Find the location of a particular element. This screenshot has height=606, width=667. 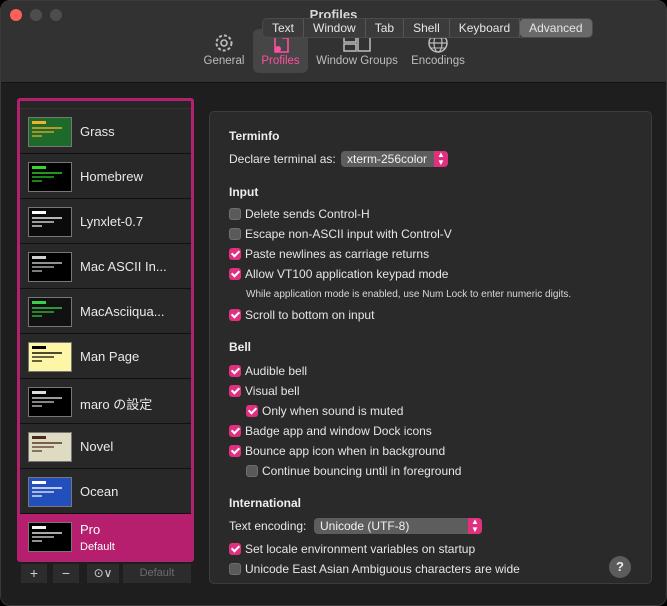

profile-row: Grass is located at coordinates (105, 131).